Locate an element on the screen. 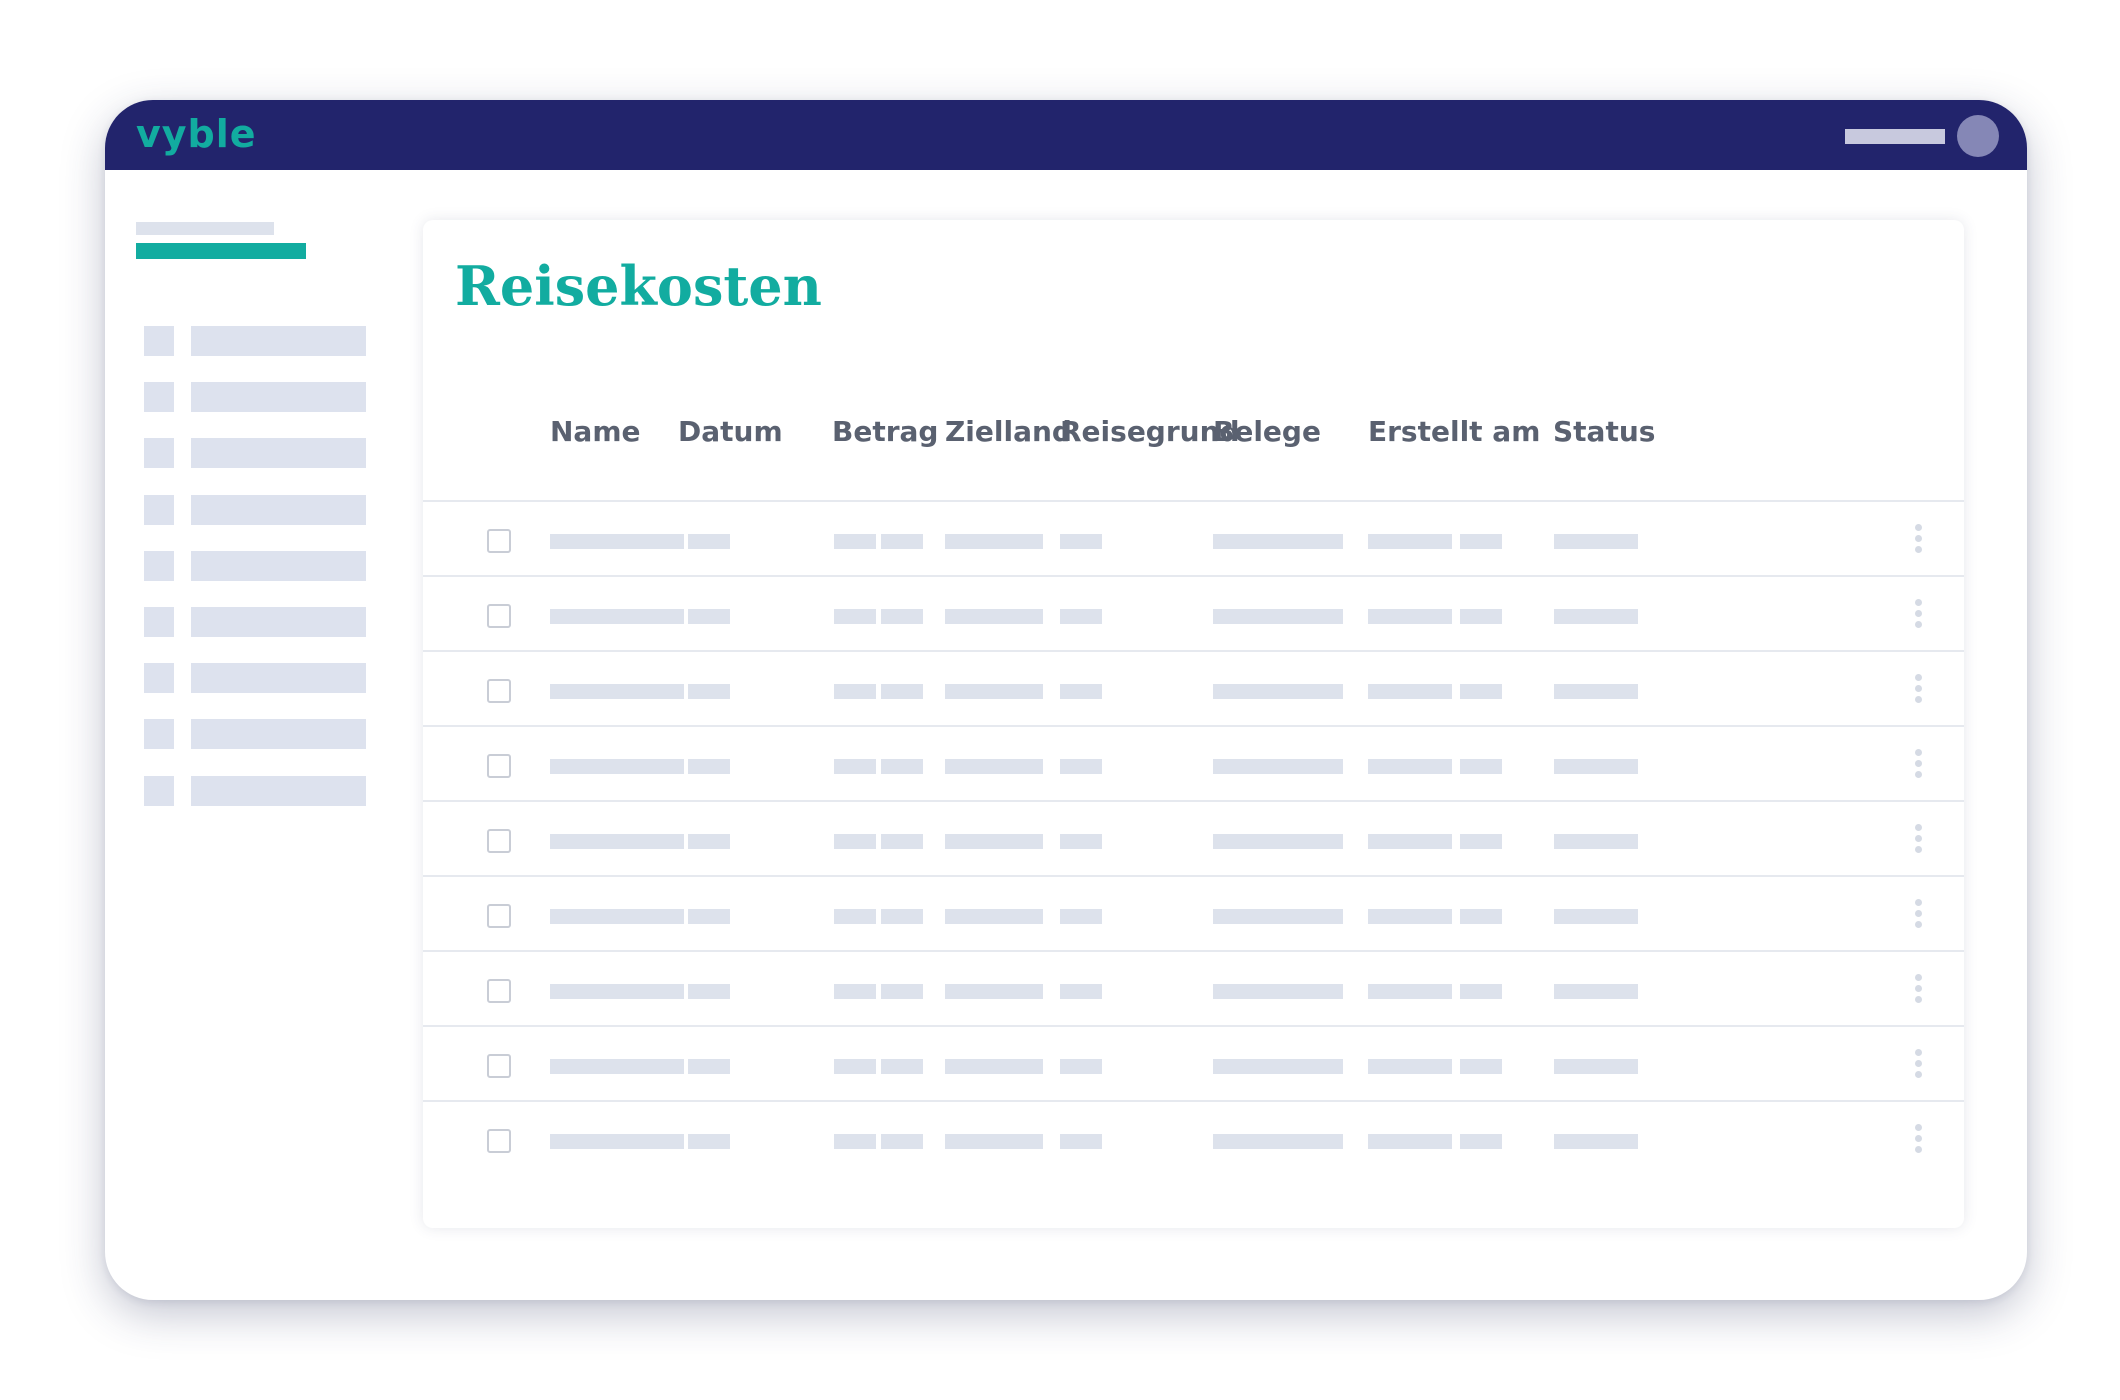  vyble-logo: vyble is located at coordinates (196, 134).